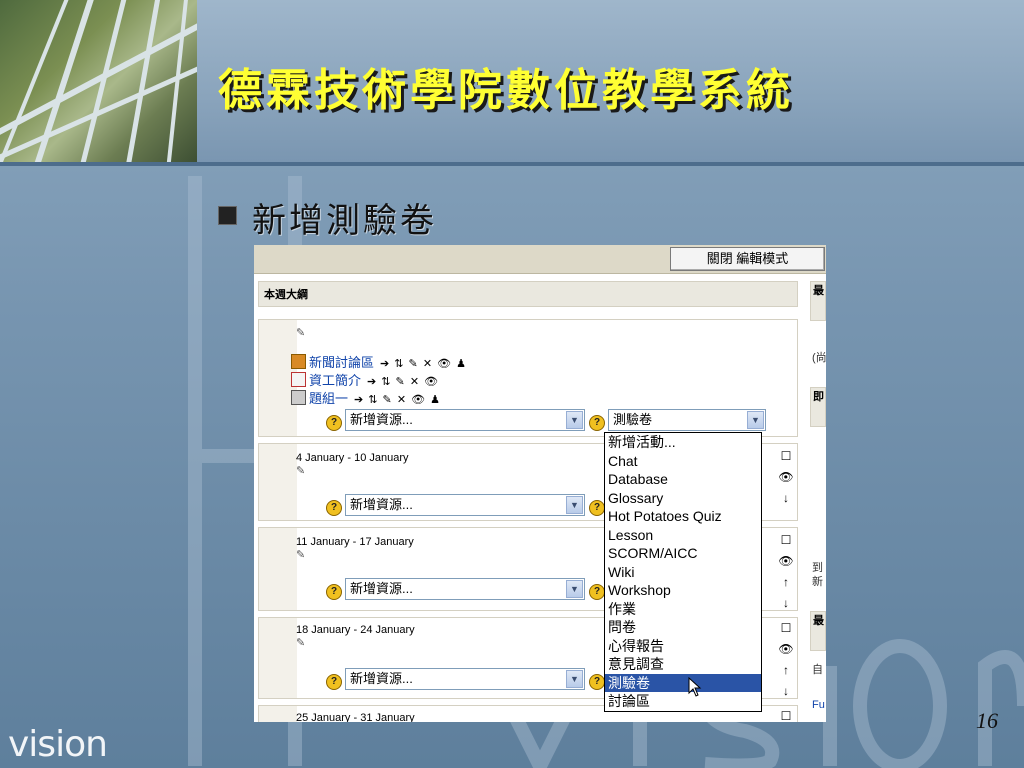 The width and height of the screenshot is (1024, 768). What do you see at coordinates (227, 215) in the screenshot?
I see `bullet-square` at bounding box center [227, 215].